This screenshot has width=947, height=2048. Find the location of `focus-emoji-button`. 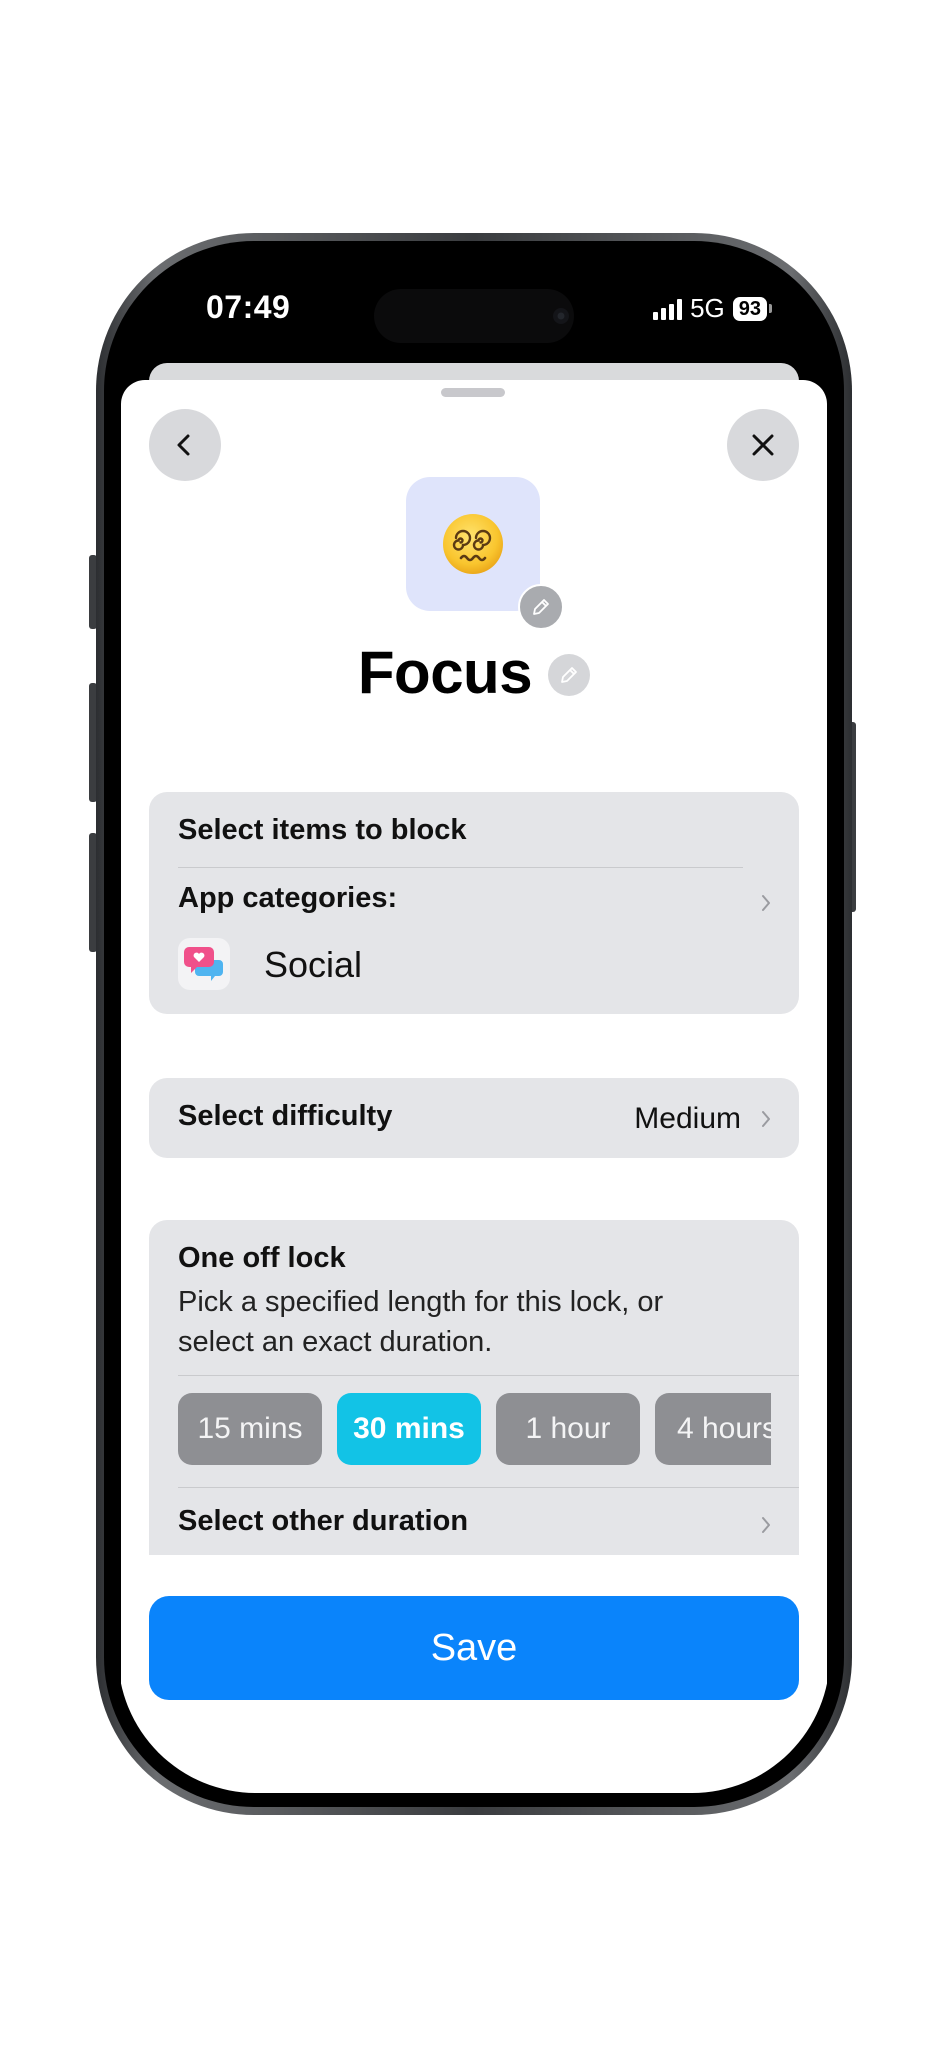

focus-emoji-button is located at coordinates (473, 544).